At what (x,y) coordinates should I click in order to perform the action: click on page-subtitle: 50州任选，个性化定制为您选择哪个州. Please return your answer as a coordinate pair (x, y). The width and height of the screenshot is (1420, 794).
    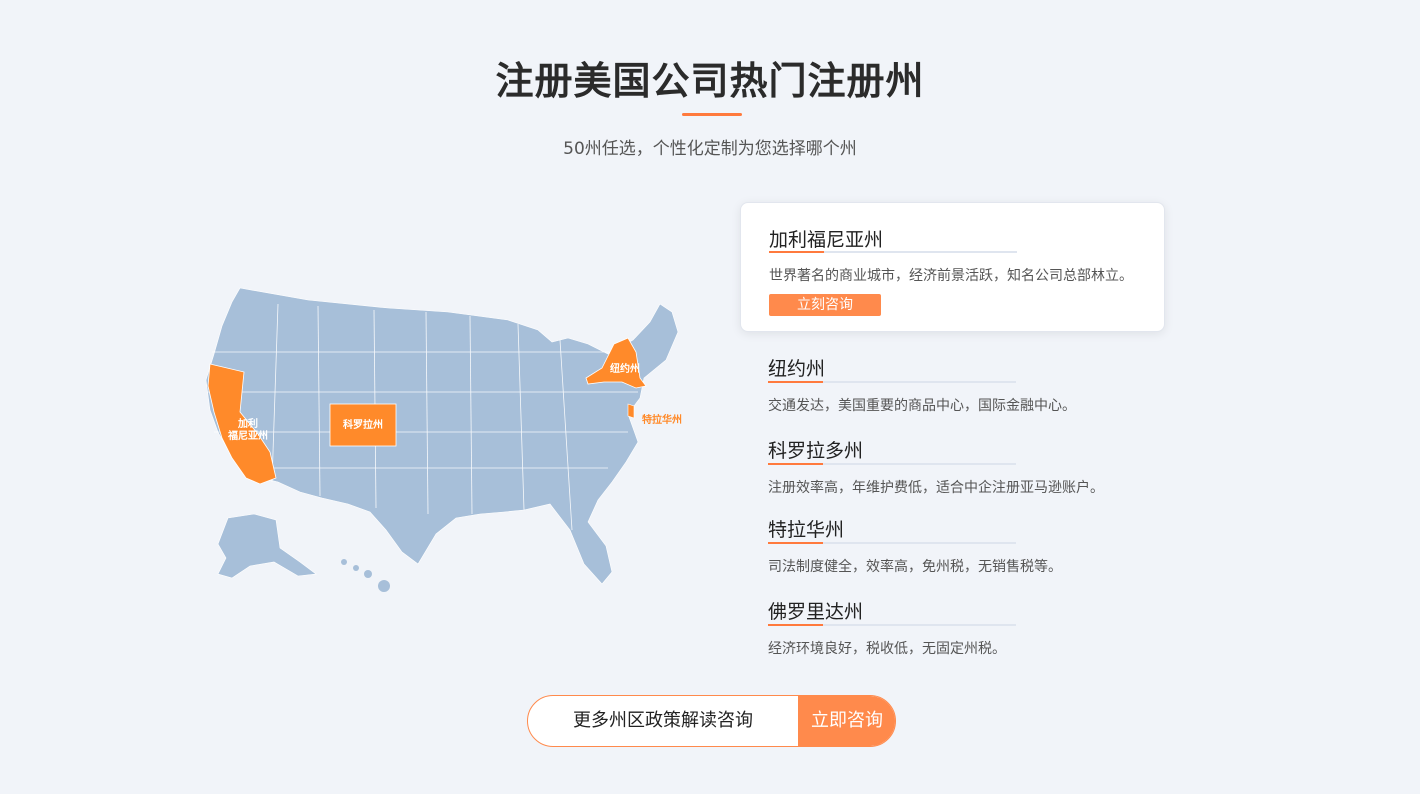
    Looking at the image, I should click on (710, 149).